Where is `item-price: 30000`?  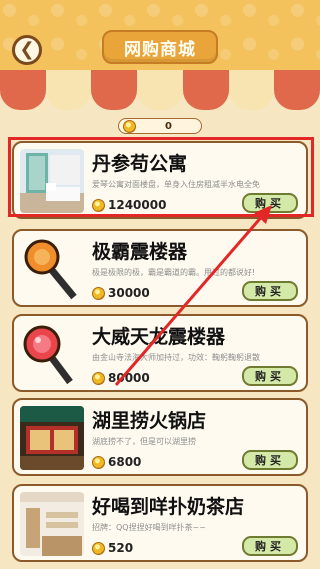 item-price: 30000 is located at coordinates (121, 293).